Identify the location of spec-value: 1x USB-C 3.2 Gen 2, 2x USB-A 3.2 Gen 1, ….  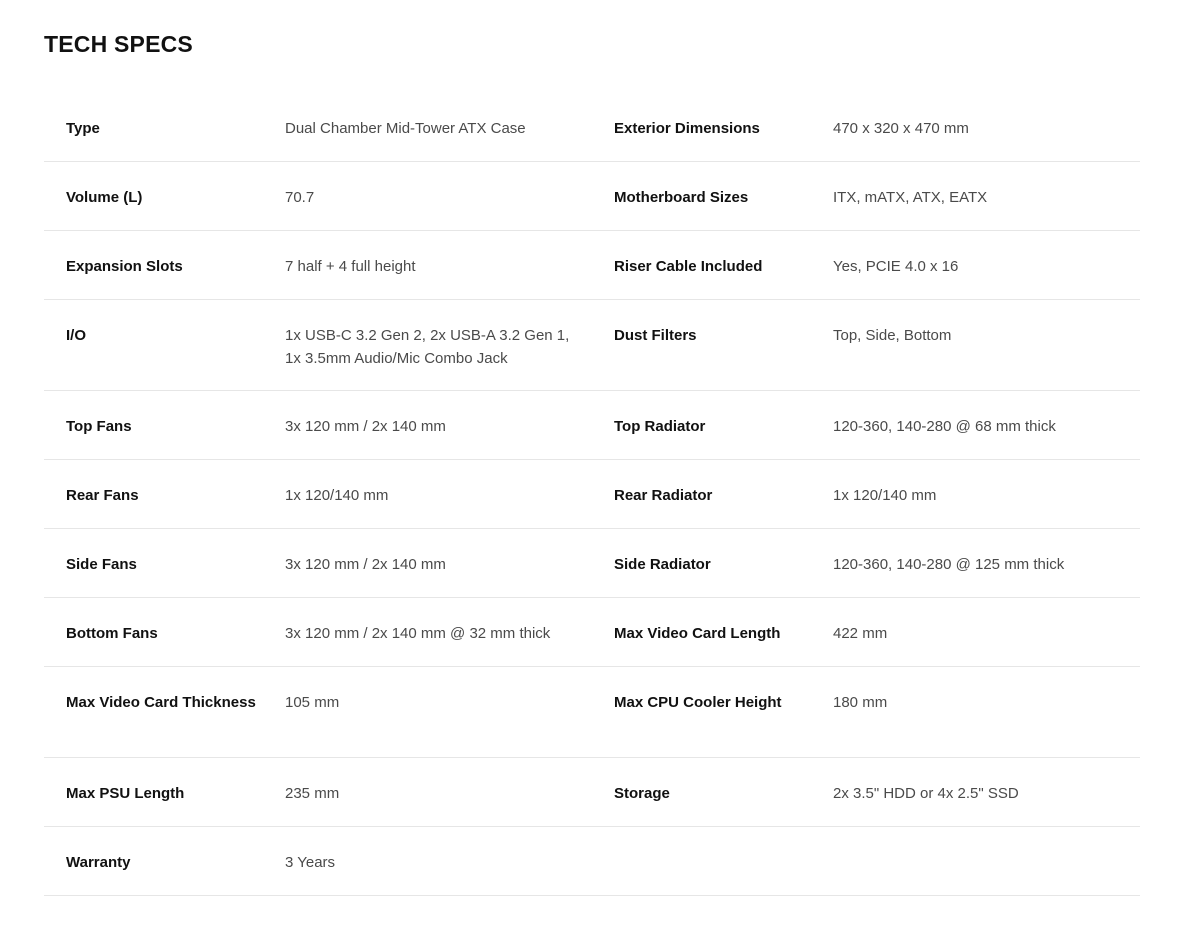
(427, 347).